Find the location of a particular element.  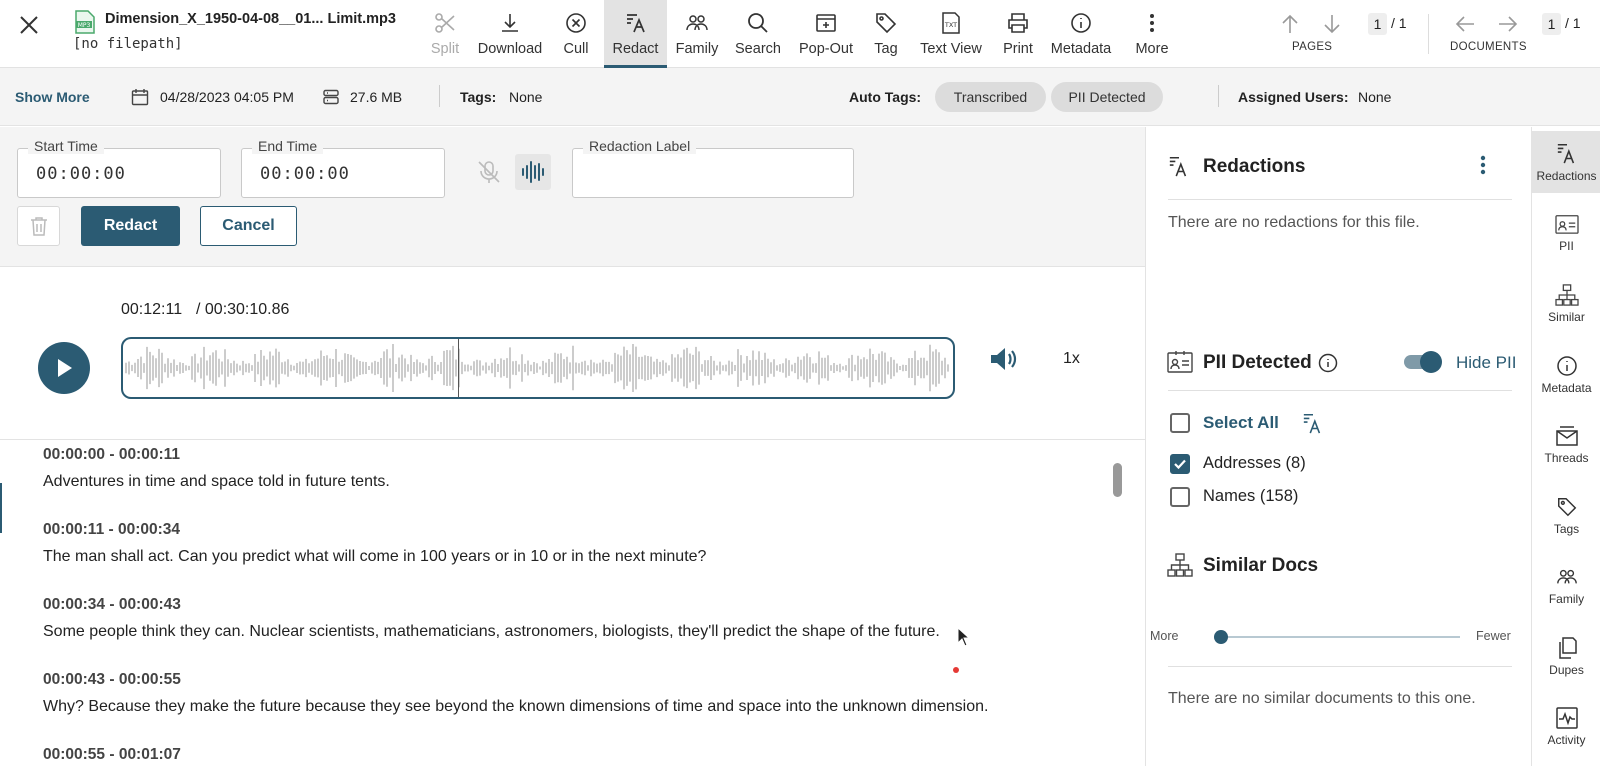

doc-prev-icon is located at coordinates (1465, 24).